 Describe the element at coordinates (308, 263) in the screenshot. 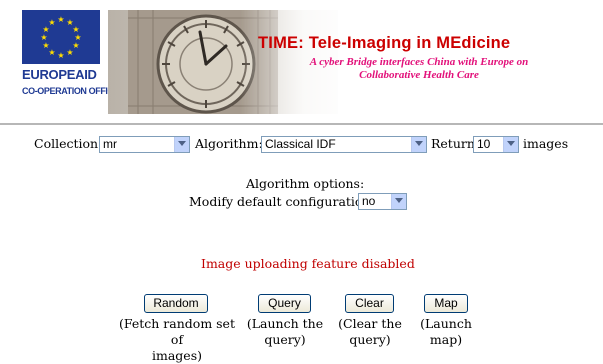

I see `upload-disabled-message: Image uploading feature disabled` at that location.